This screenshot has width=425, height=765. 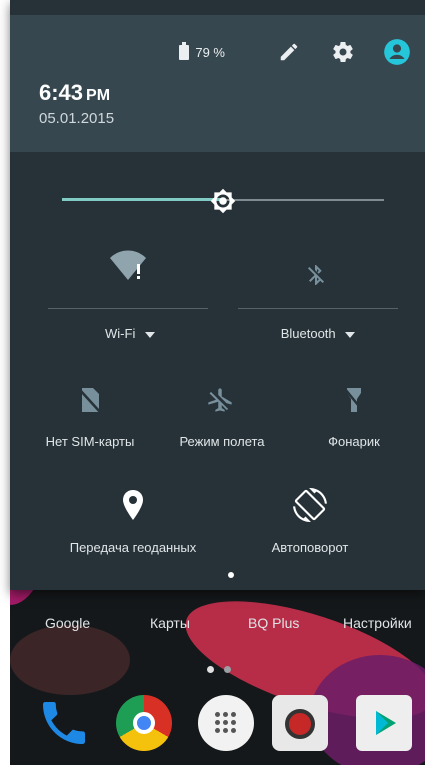 What do you see at coordinates (184, 50) in the screenshot?
I see `battery-icon` at bounding box center [184, 50].